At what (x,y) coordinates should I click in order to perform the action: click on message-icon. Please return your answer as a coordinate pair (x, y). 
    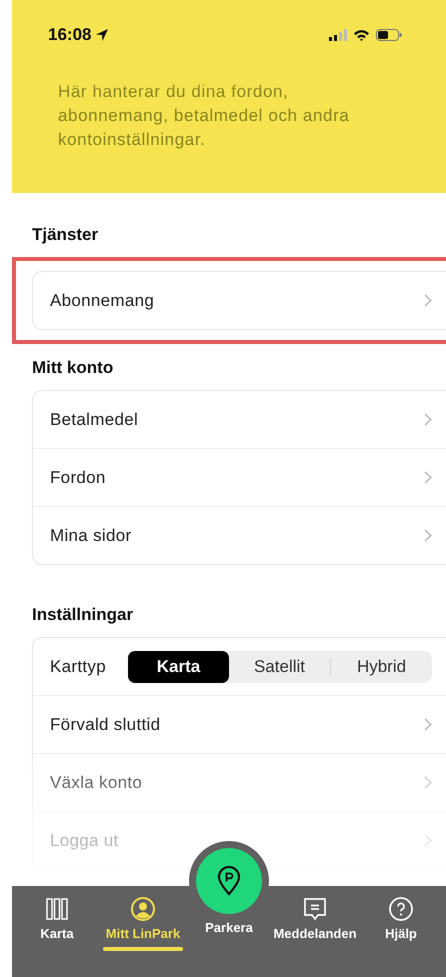
    Looking at the image, I should click on (315, 909).